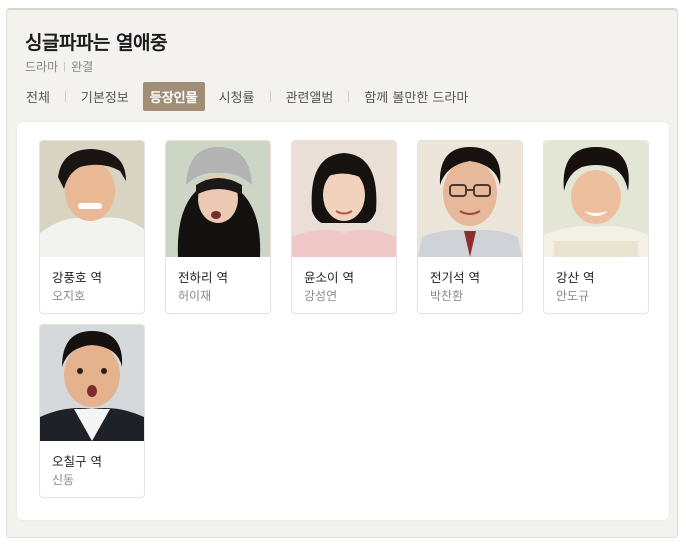  Describe the element at coordinates (575, 277) in the screenshot. I see `character-role: 강산 역` at that location.